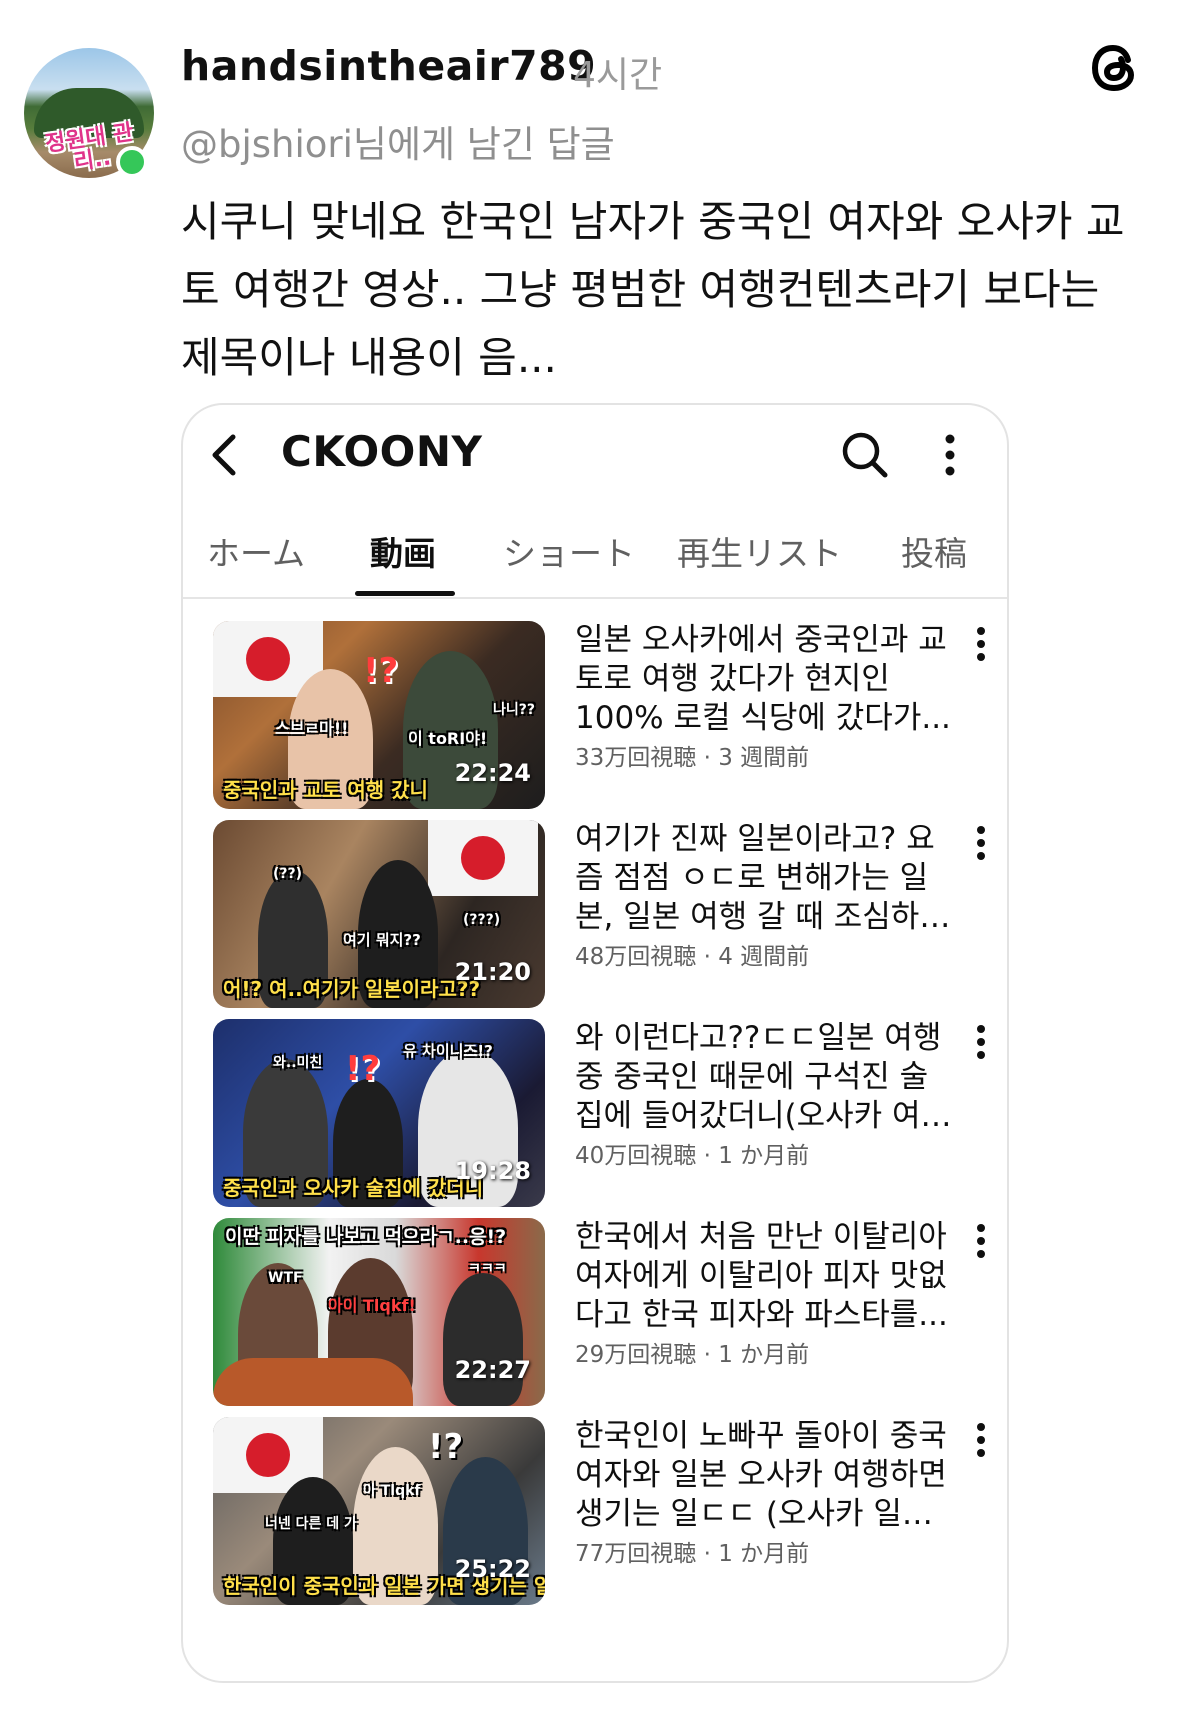 The width and height of the screenshot is (1179, 1723). What do you see at coordinates (759, 551) in the screenshot?
I see `tab-playlists: 再生リスト` at bounding box center [759, 551].